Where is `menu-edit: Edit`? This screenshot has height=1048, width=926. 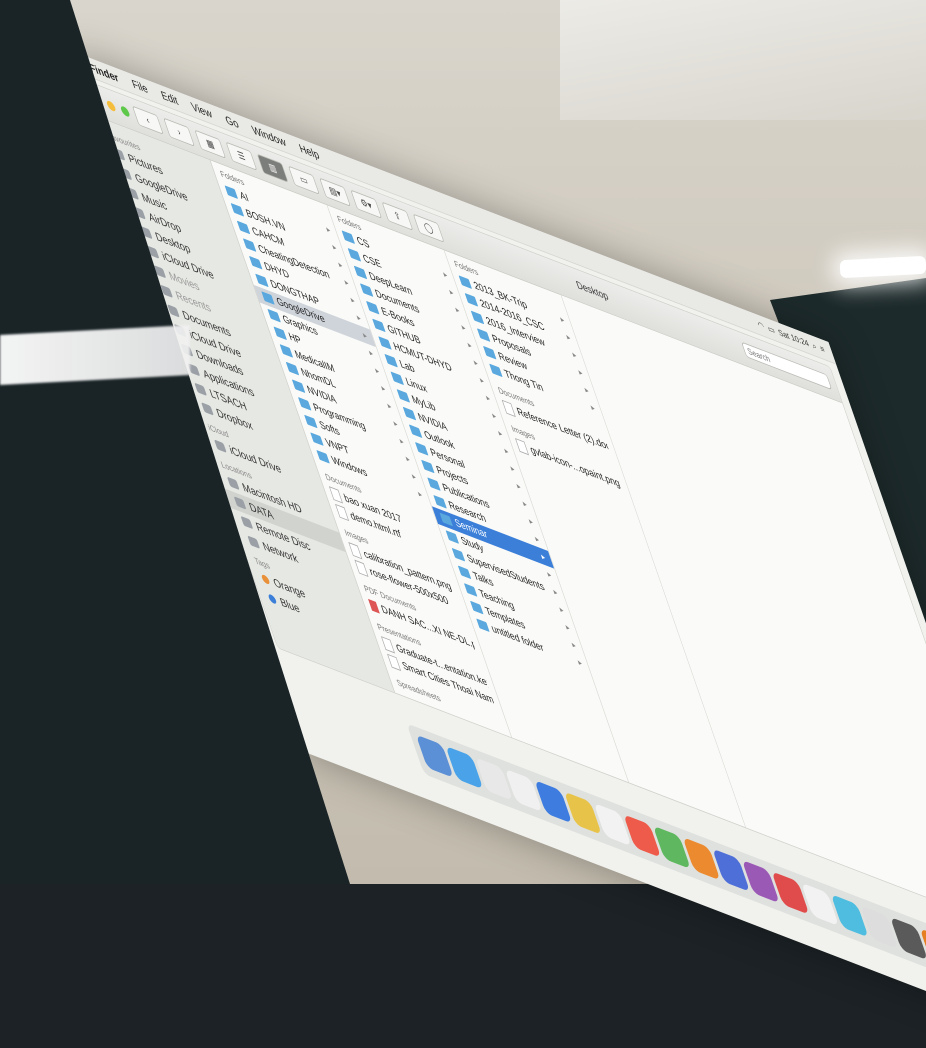 menu-edit: Edit is located at coordinates (169, 98).